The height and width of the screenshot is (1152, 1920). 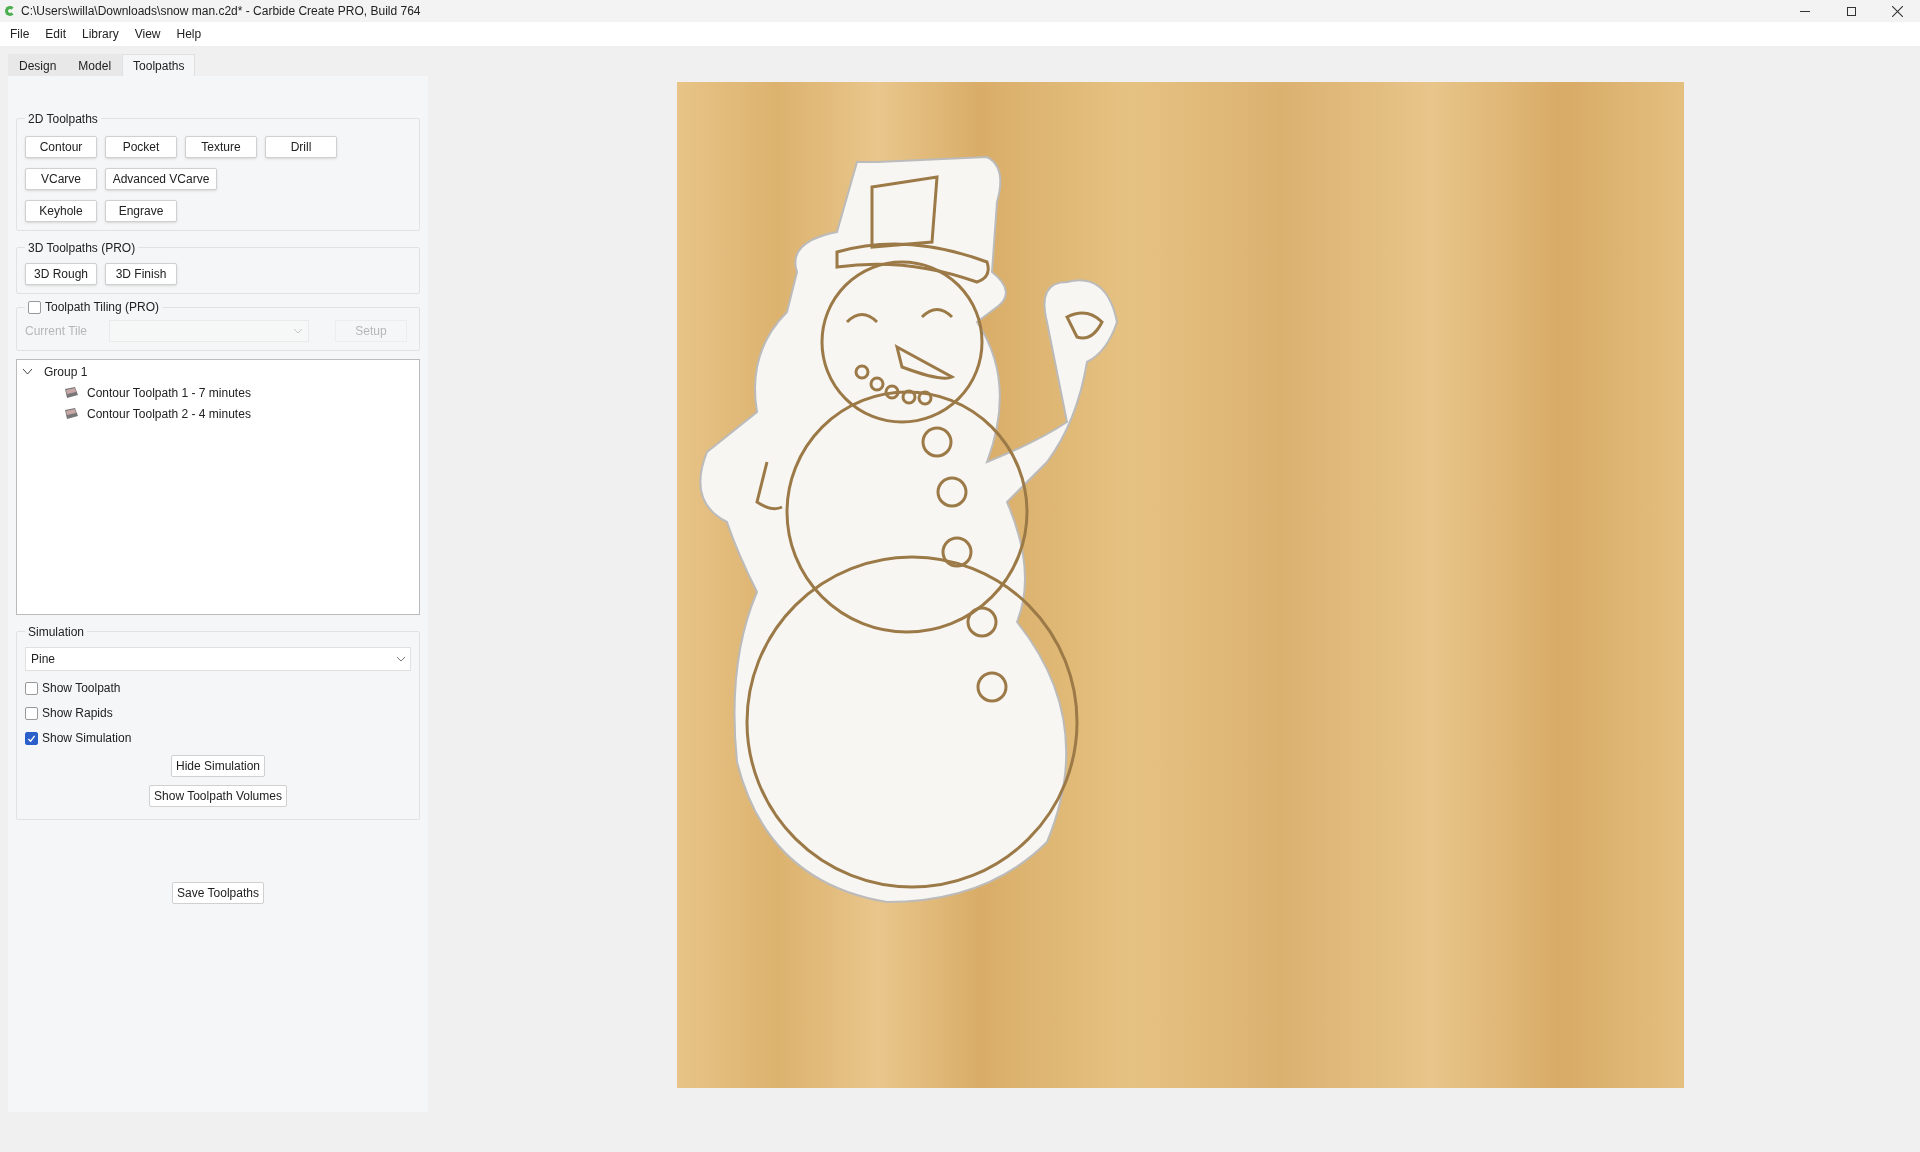 I want to click on tree-item: Group 1, so click(x=66, y=372).